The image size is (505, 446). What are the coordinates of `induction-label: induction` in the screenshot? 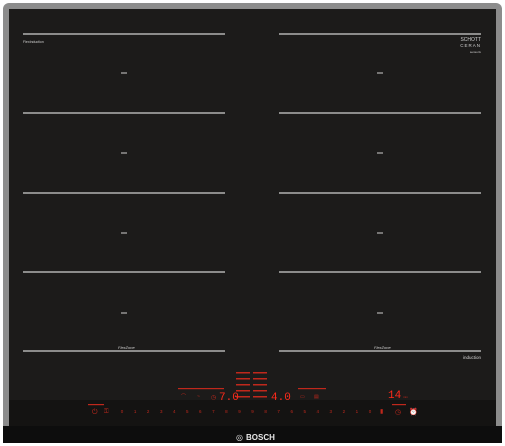 It's located at (472, 357).